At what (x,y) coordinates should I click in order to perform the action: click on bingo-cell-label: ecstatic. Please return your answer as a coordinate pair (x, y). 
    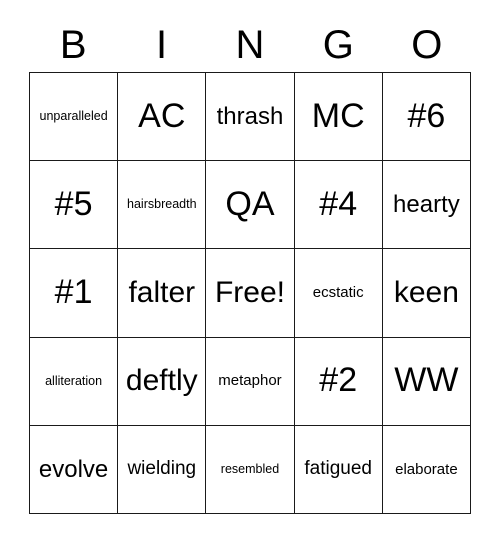
    Looking at the image, I should click on (338, 293).